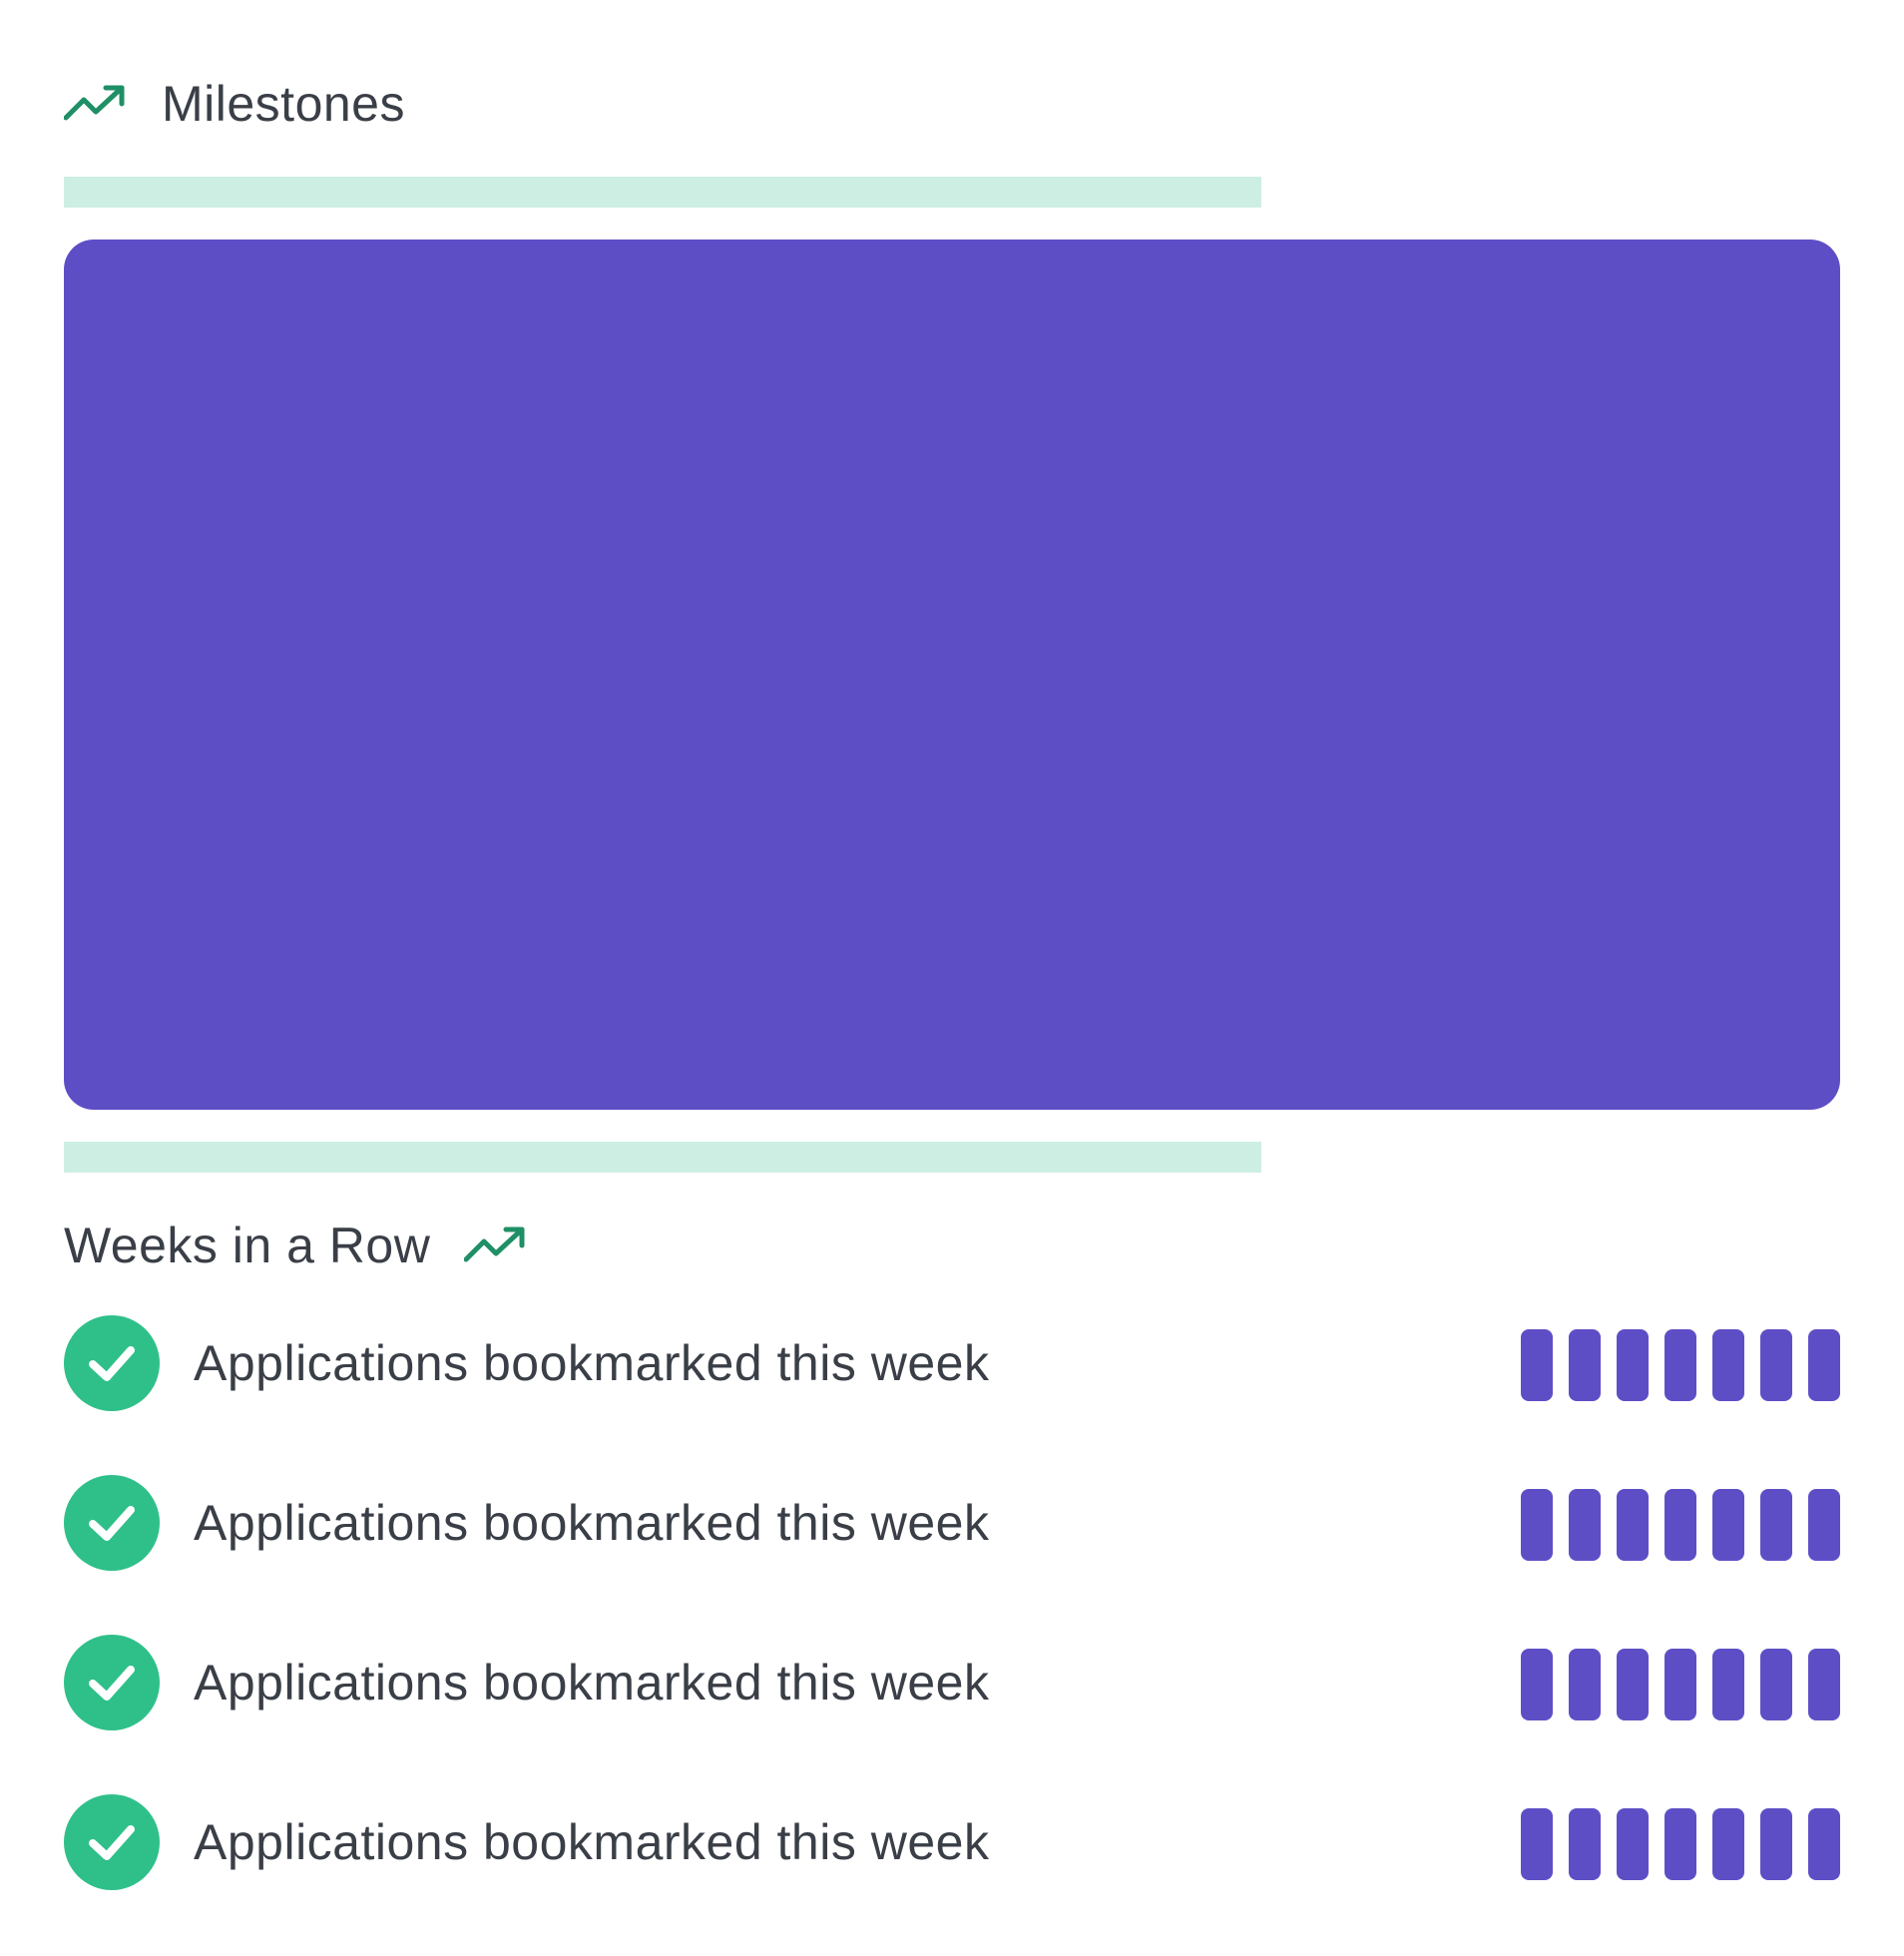 The width and height of the screenshot is (1904, 1956). I want to click on weeks-in-a-row-header: Weeks in a Row, so click(296, 1246).